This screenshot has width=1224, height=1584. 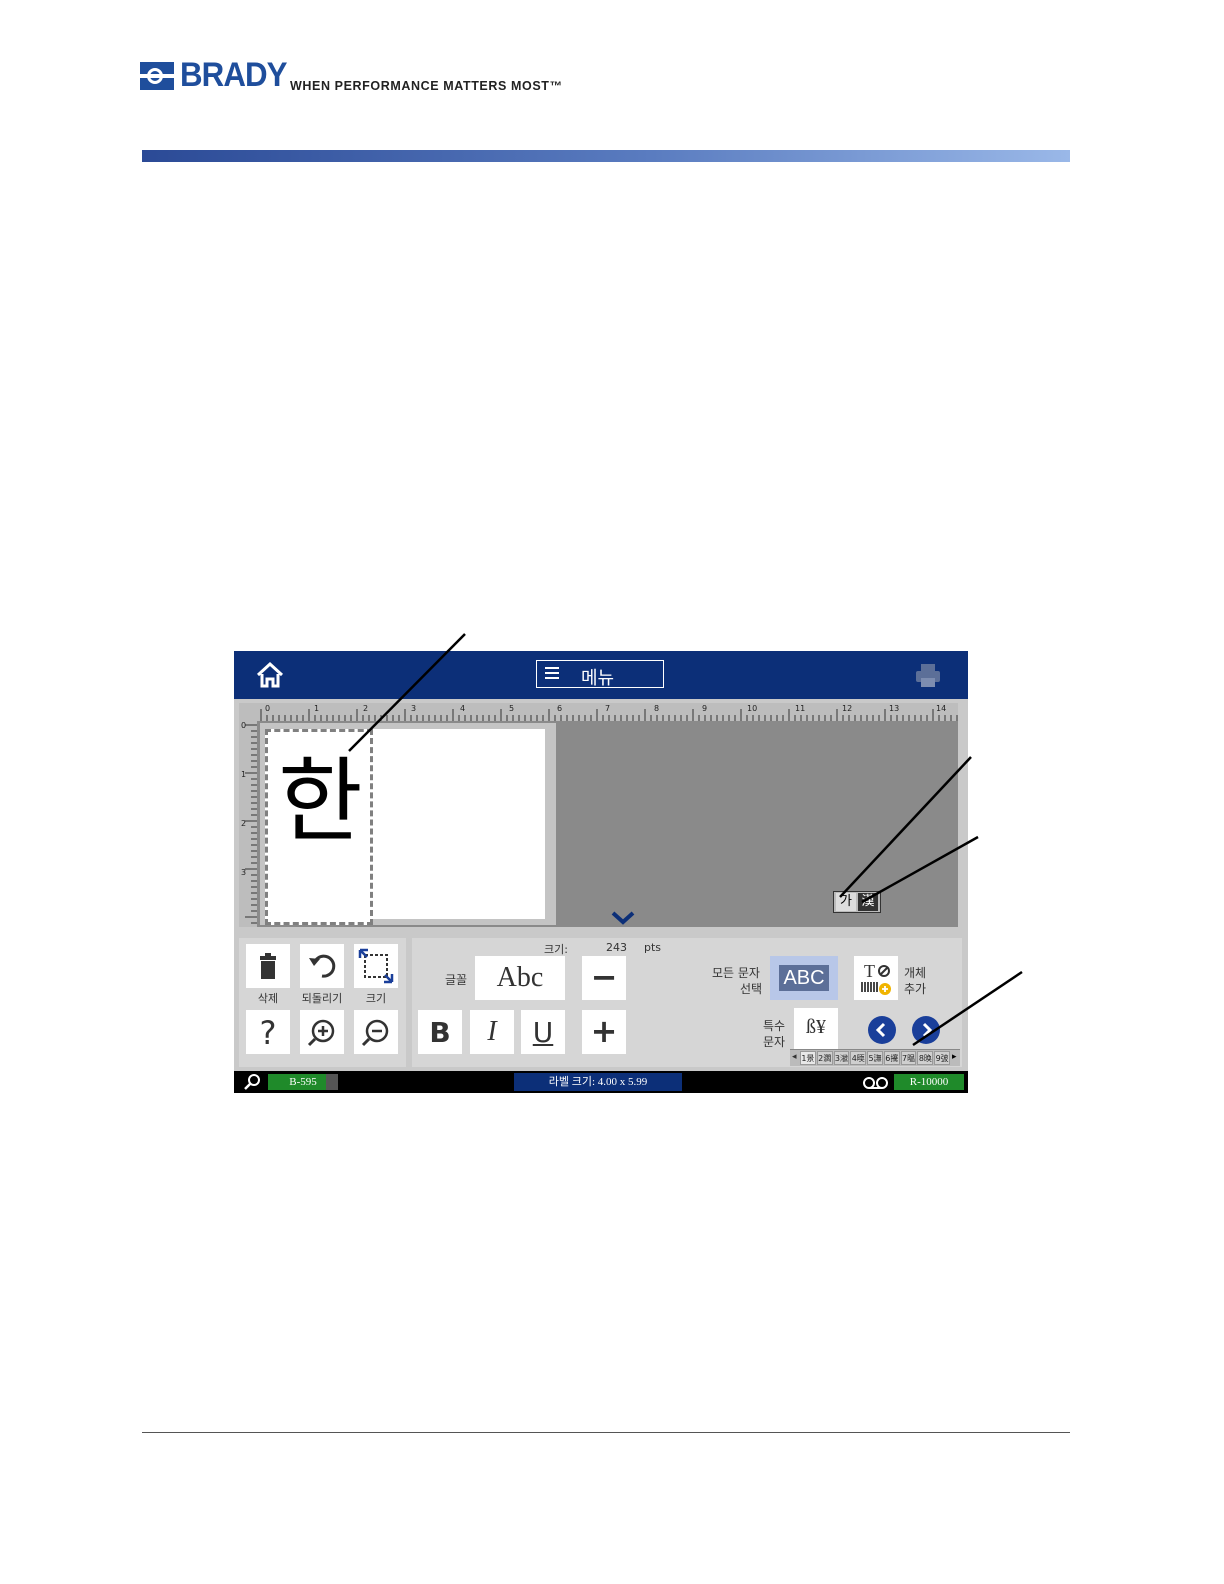 I want to click on input-mode-toggle: 가 漢, so click(x=857, y=902).